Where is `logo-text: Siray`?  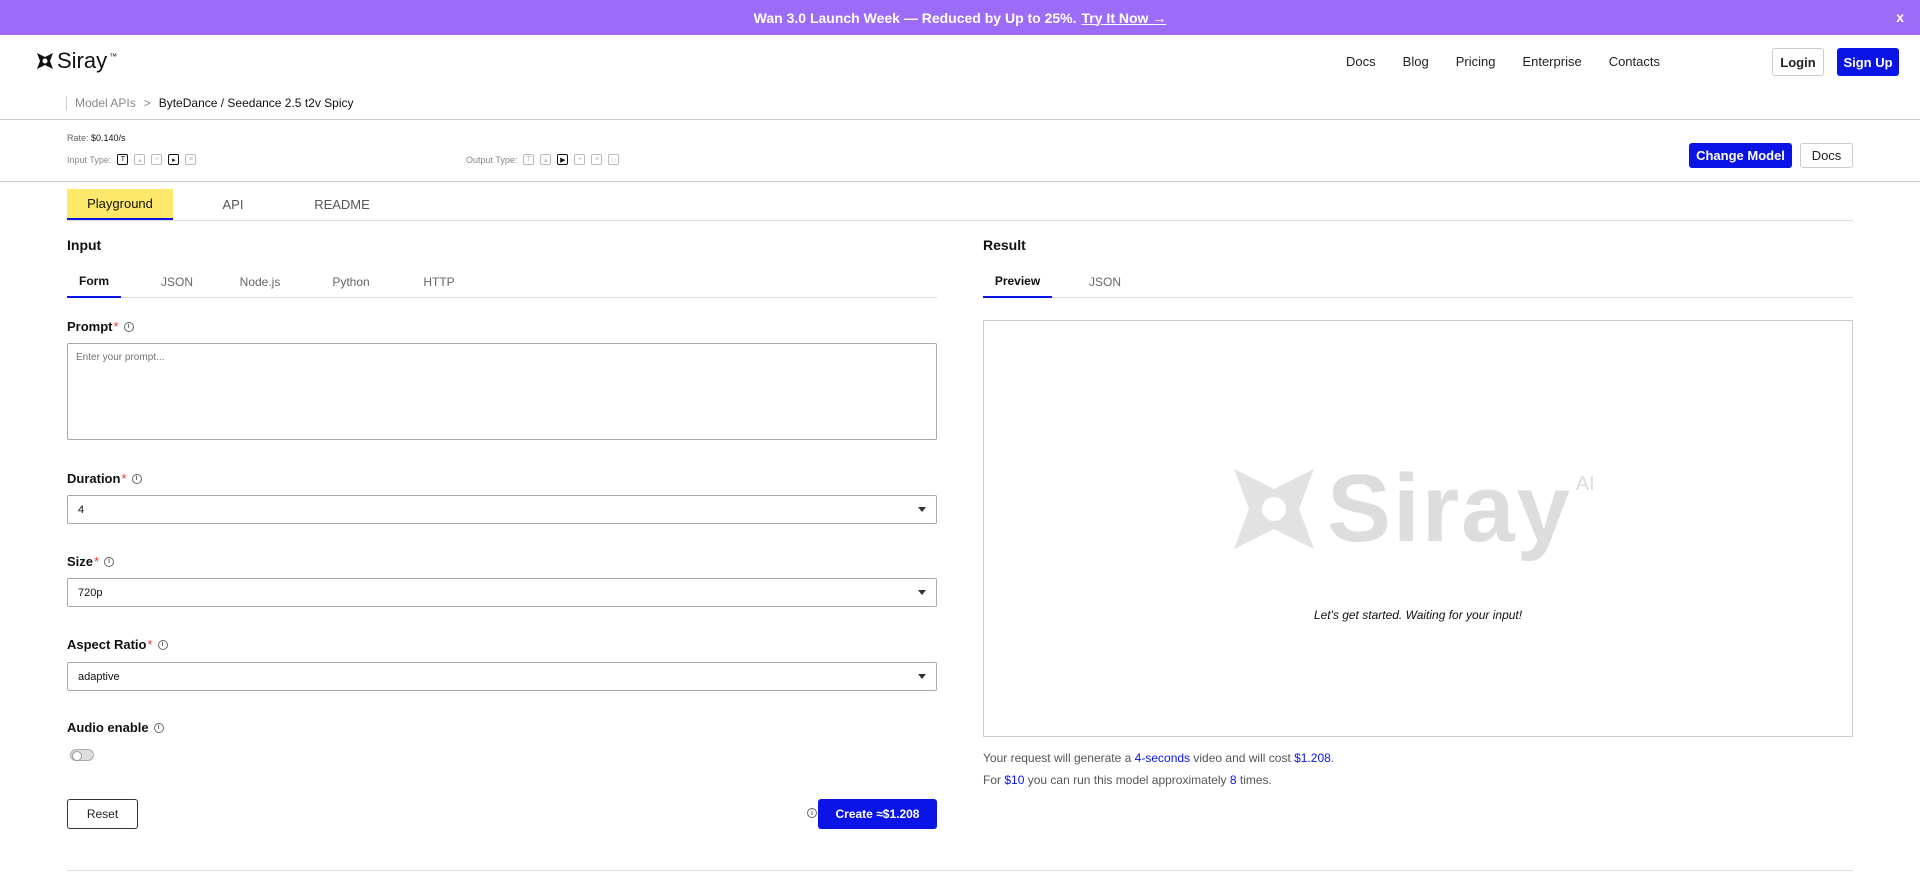
logo-text: Siray is located at coordinates (82, 60).